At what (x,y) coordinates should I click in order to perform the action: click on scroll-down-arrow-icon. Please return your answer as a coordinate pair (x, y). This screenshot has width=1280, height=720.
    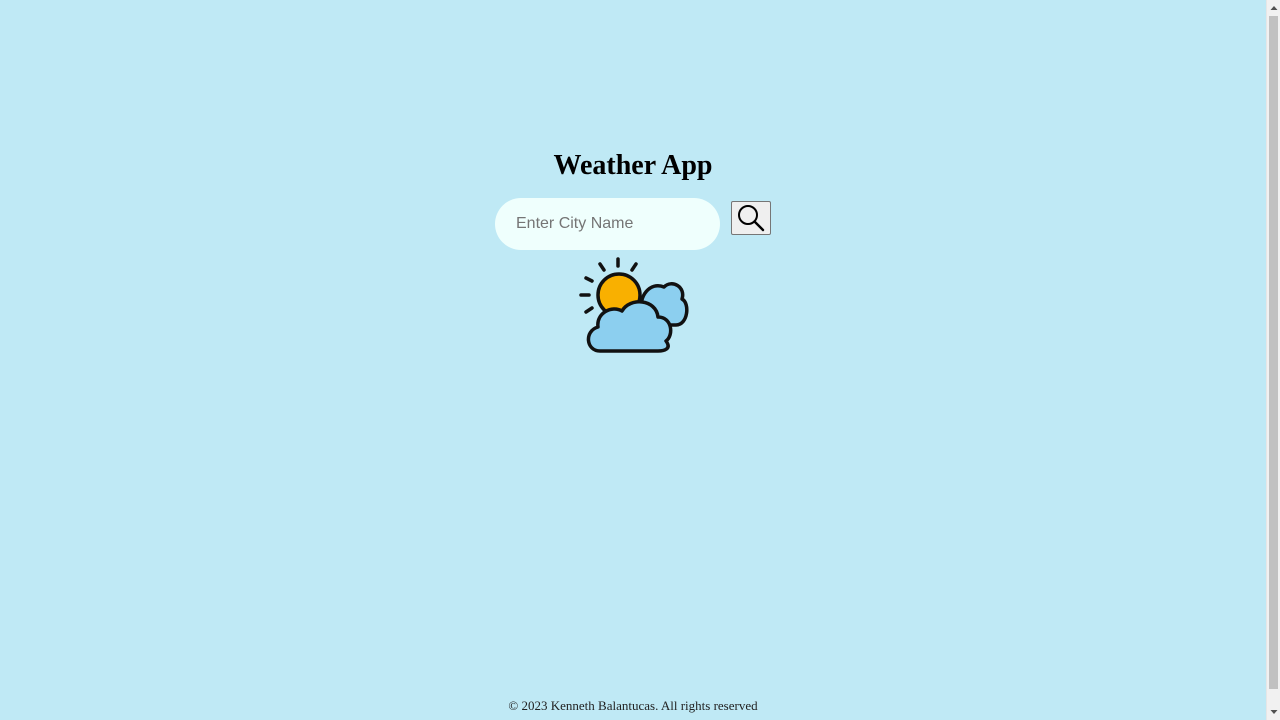
    Looking at the image, I should click on (1273, 712).